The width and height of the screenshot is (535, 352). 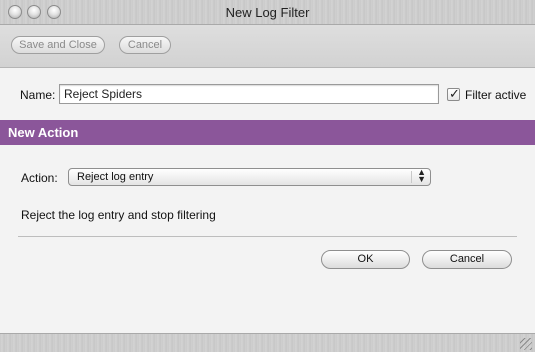 What do you see at coordinates (365, 259) in the screenshot?
I see `ok-button: OK` at bounding box center [365, 259].